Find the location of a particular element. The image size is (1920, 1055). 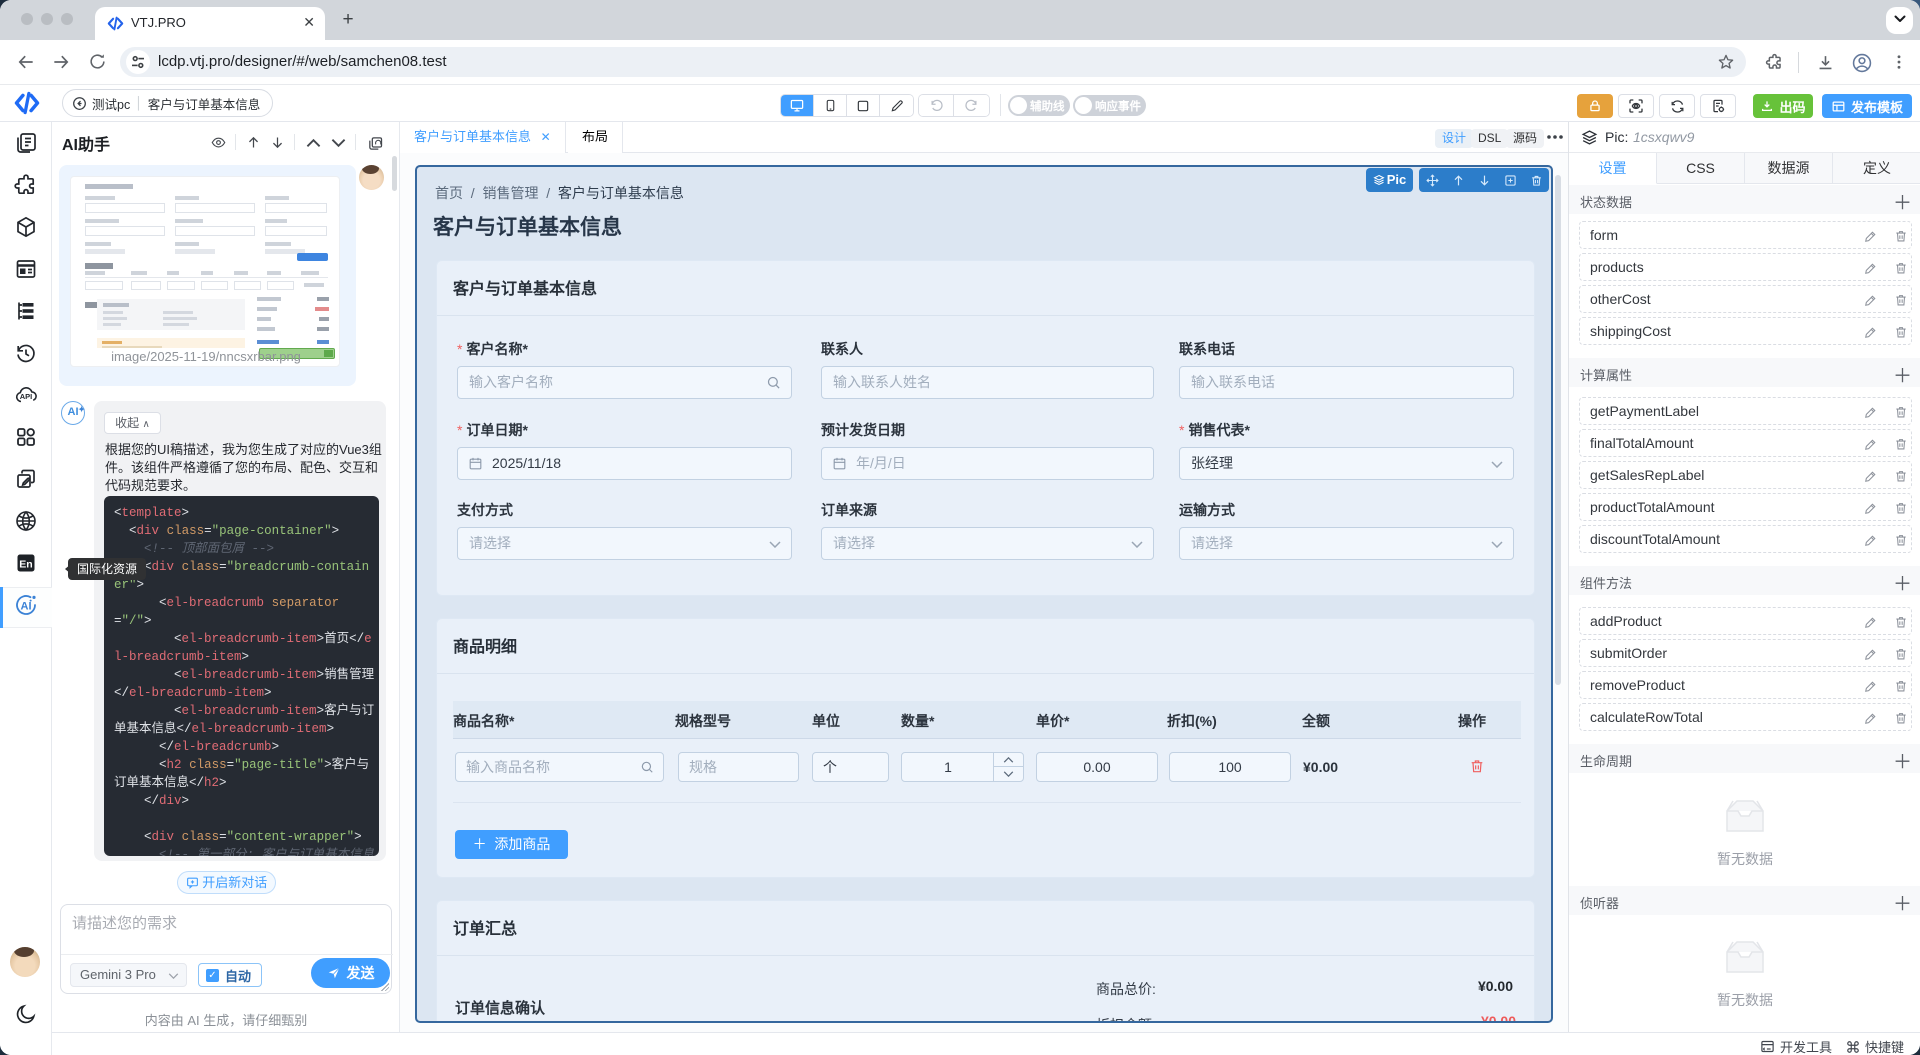

svg-text: AI is located at coordinates (26, 607).